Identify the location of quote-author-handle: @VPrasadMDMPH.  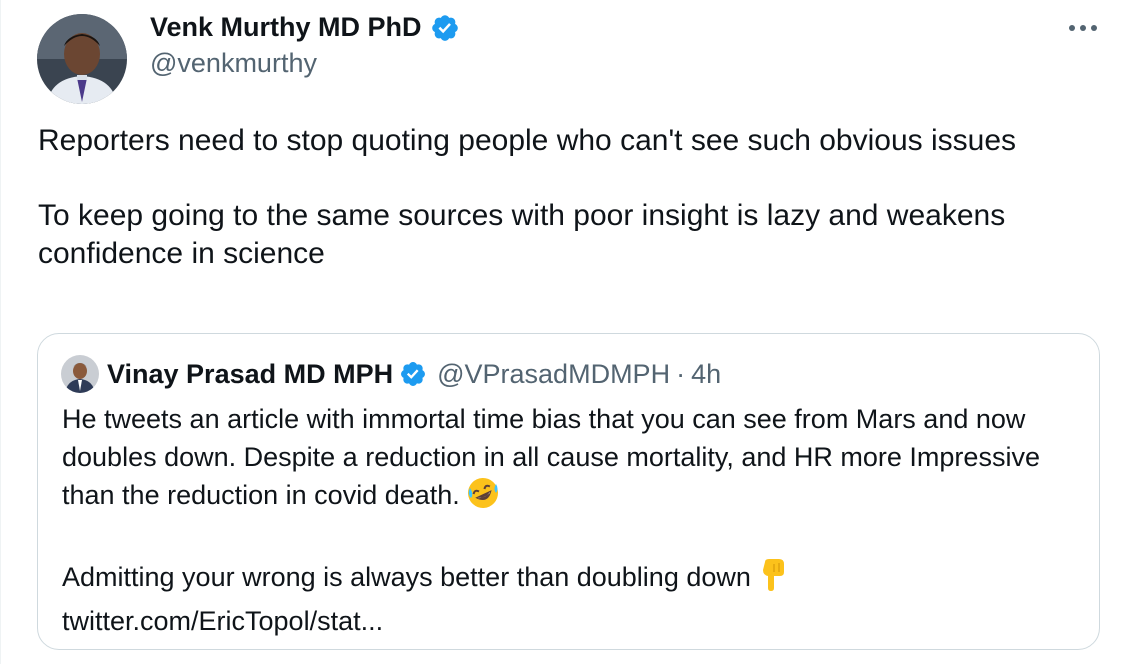
(554, 373).